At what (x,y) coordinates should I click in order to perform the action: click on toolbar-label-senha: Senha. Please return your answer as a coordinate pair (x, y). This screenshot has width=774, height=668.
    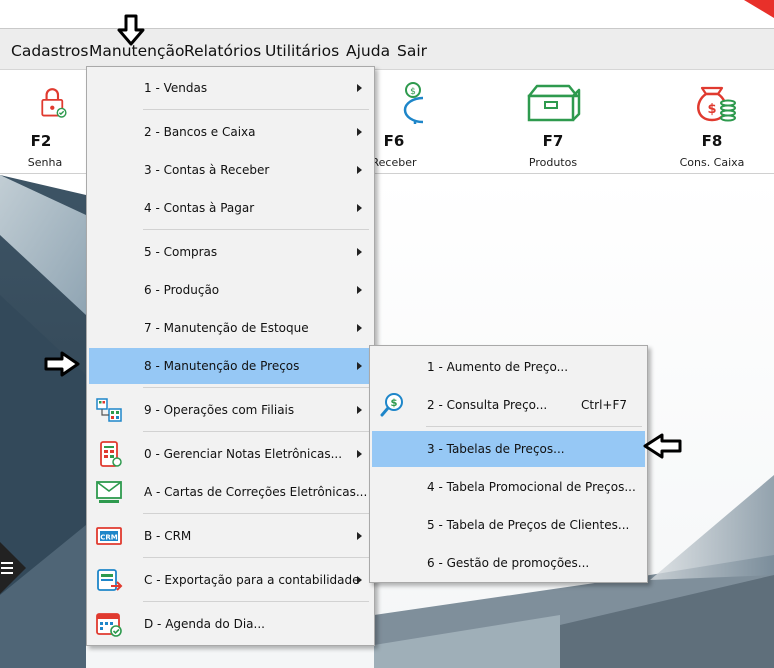
    Looking at the image, I should click on (45, 162).